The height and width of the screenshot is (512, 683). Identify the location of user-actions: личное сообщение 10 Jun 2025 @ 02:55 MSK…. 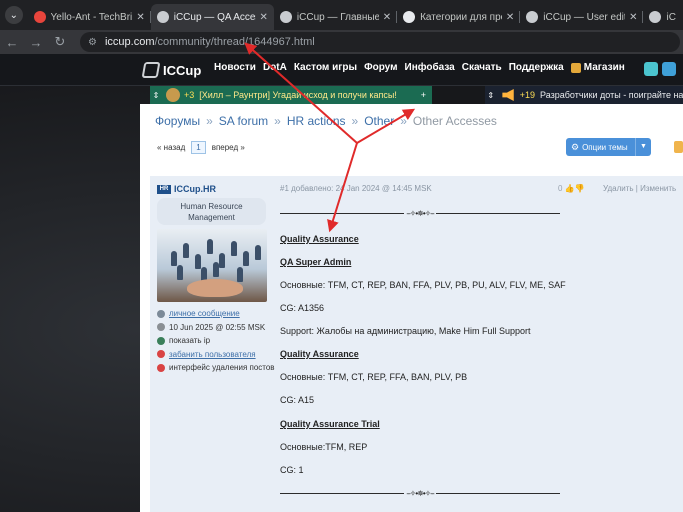
(216, 341).